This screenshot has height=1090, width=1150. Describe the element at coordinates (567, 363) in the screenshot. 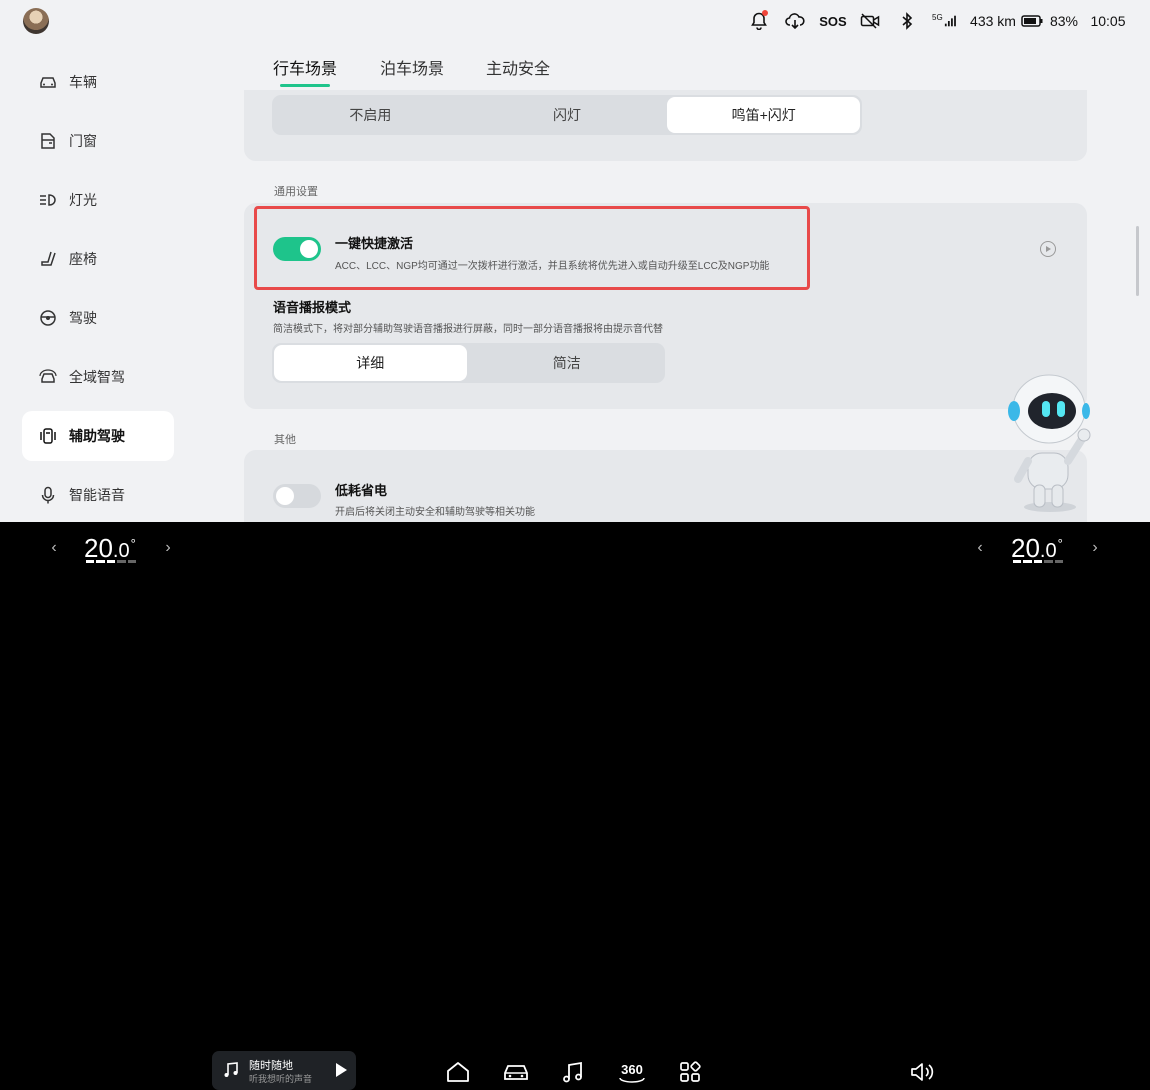

I see `voice-option-concise: 简洁` at that location.